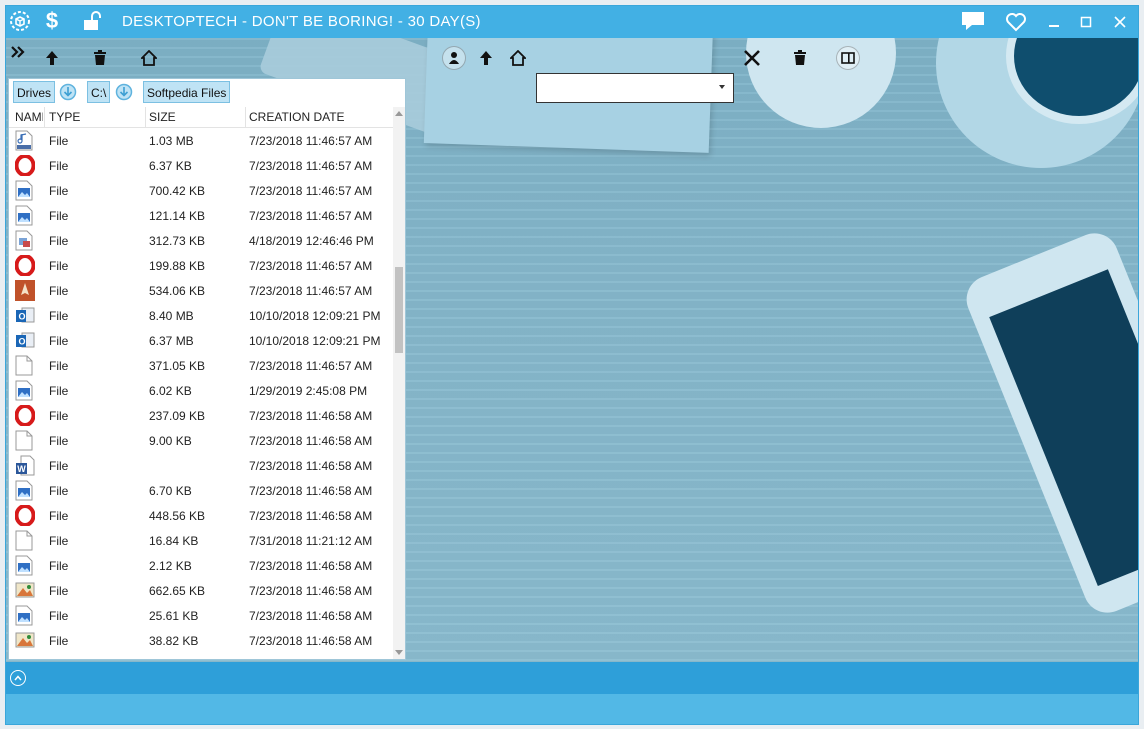 Image resolution: width=1144 pixels, height=729 pixels. Describe the element at coordinates (34, 92) in the screenshot. I see `breadcrumb-drives: Drives` at that location.